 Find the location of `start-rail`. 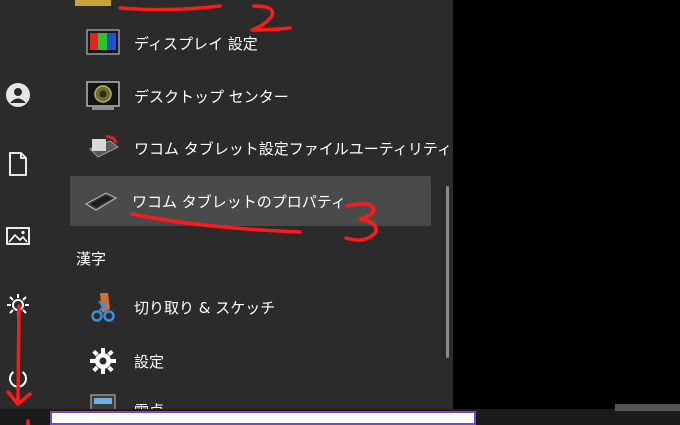

start-rail is located at coordinates (30, 212).